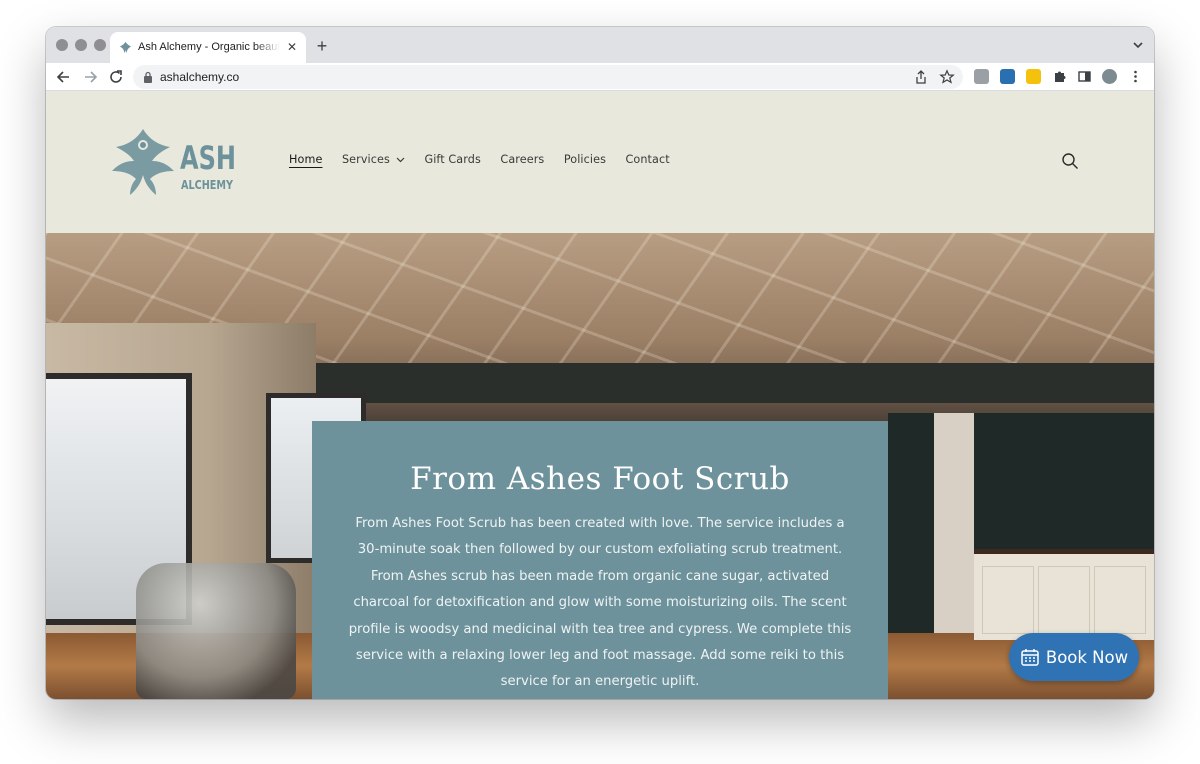  What do you see at coordinates (947, 77) in the screenshot?
I see `star-icon` at bounding box center [947, 77].